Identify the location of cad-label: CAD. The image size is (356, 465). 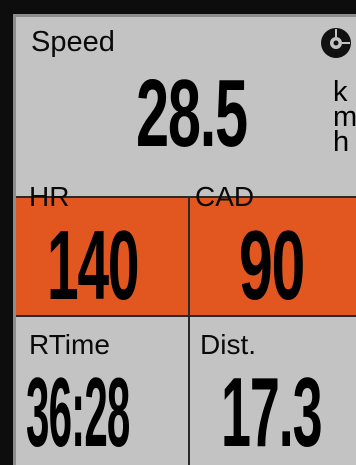
(225, 196).